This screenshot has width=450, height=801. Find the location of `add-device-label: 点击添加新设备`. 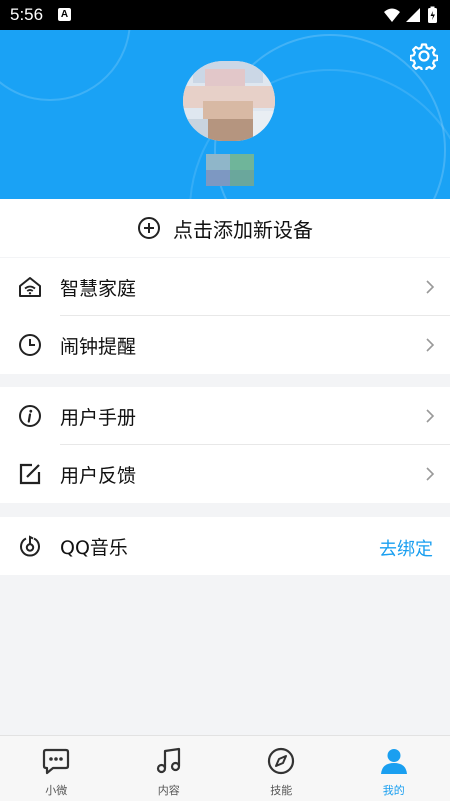

add-device-label: 点击添加新设备 is located at coordinates (243, 229).